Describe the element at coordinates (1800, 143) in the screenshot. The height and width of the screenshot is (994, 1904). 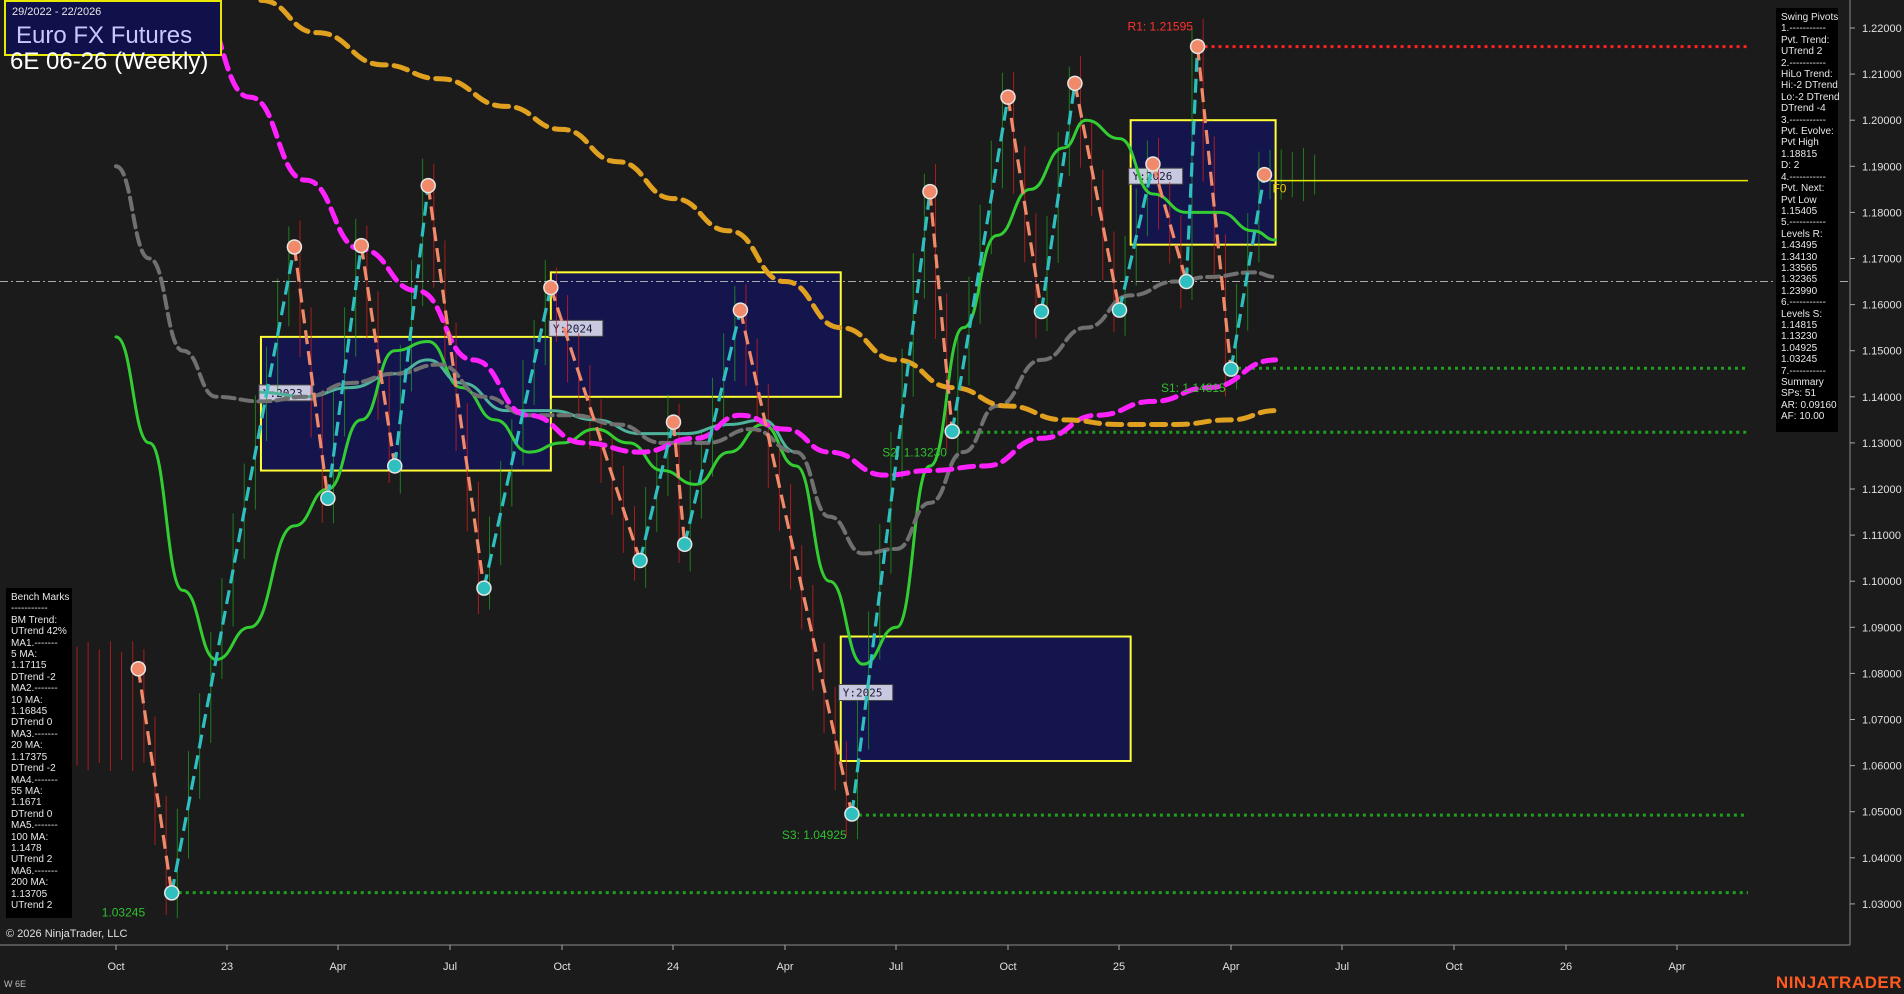
I see `swing-pivot-line: Pvt High` at that location.